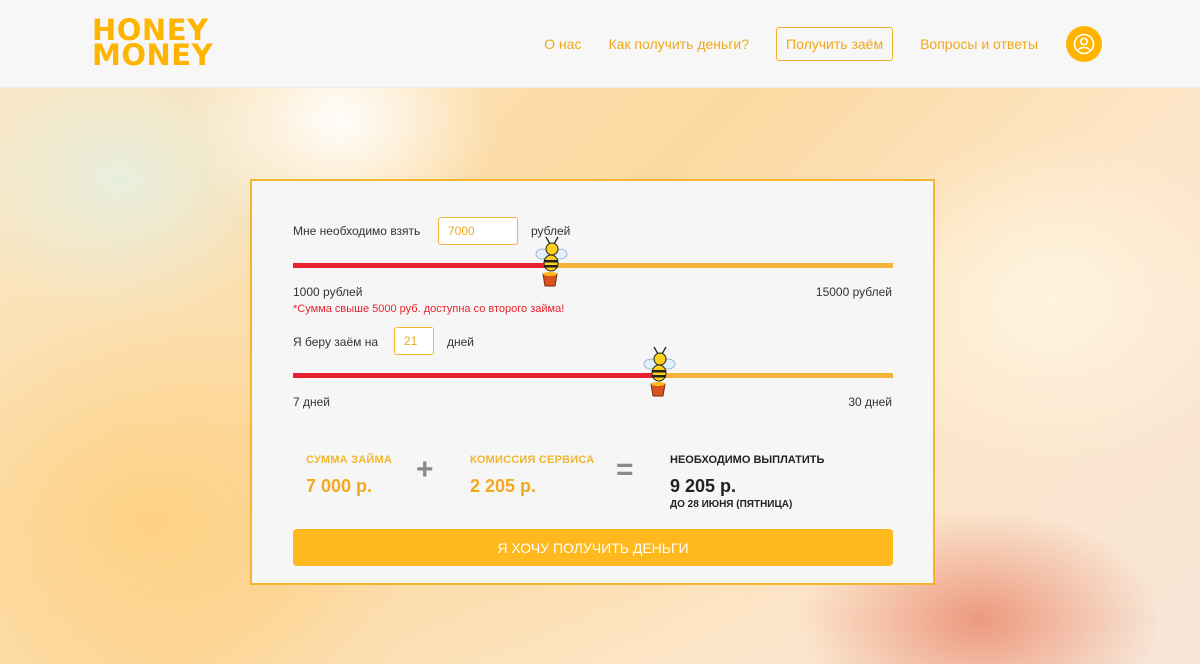  What do you see at coordinates (478, 231) in the screenshot?
I see `amount-input: 7000` at bounding box center [478, 231].